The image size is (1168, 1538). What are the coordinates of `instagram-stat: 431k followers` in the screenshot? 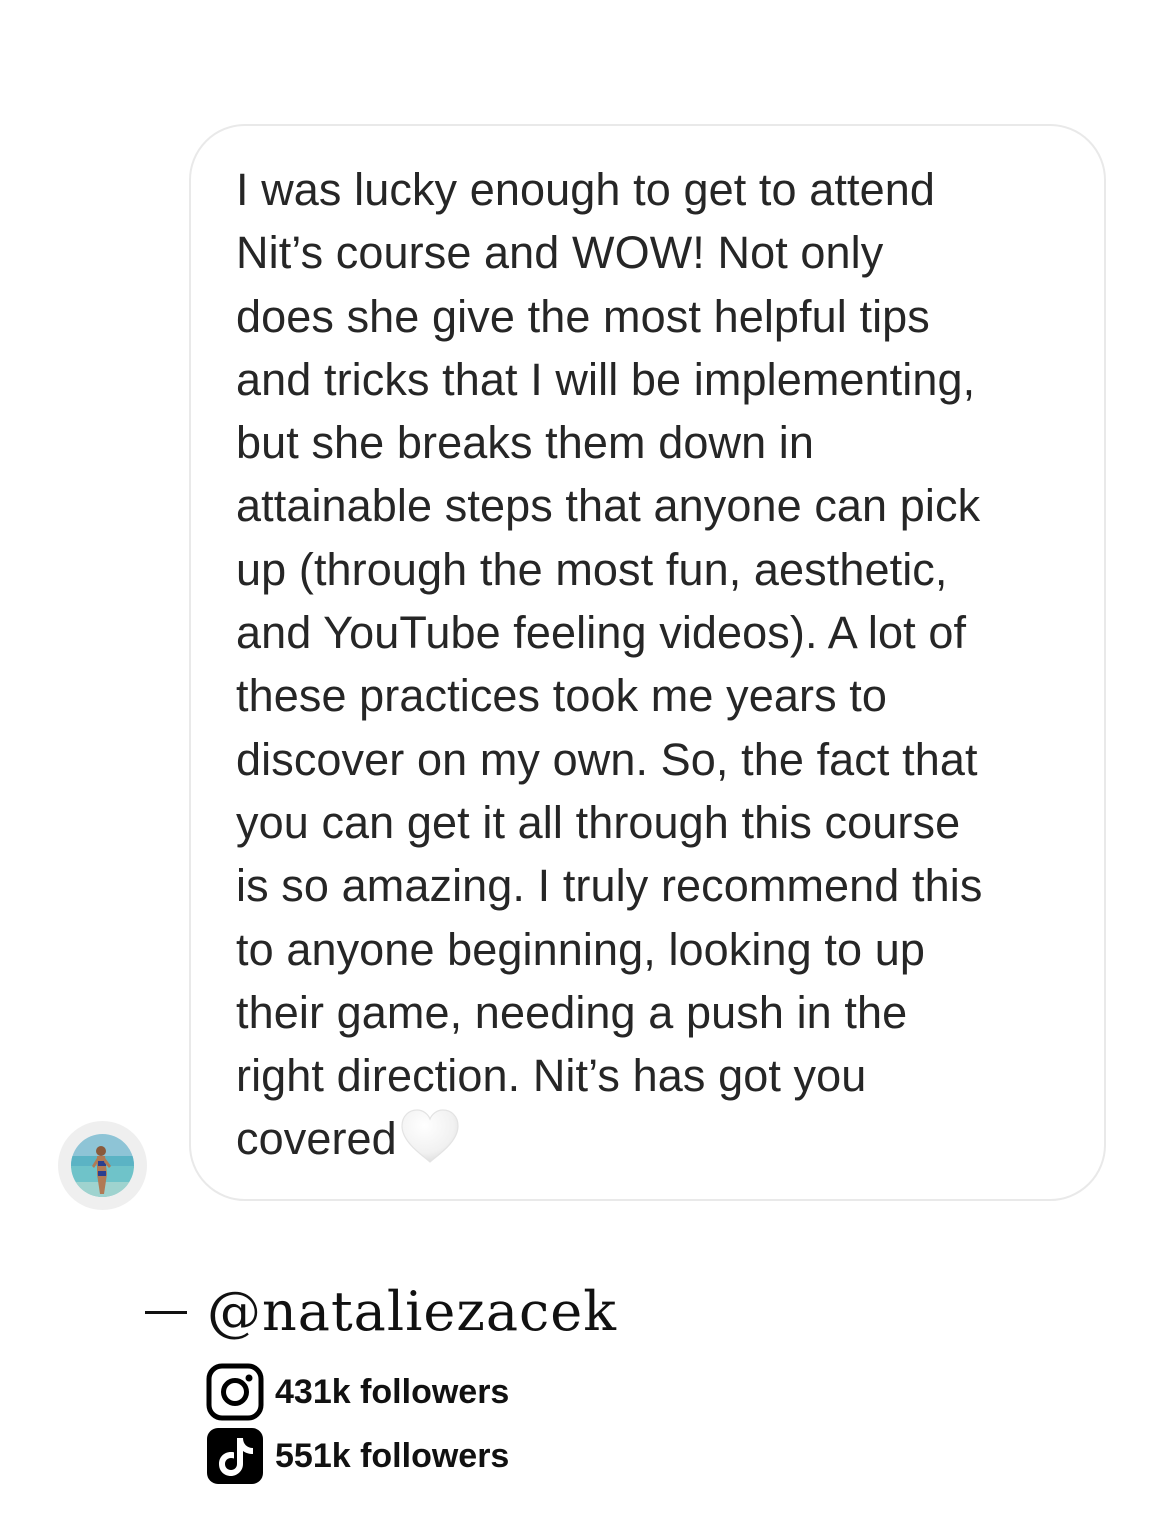 It's located at (358, 1392).